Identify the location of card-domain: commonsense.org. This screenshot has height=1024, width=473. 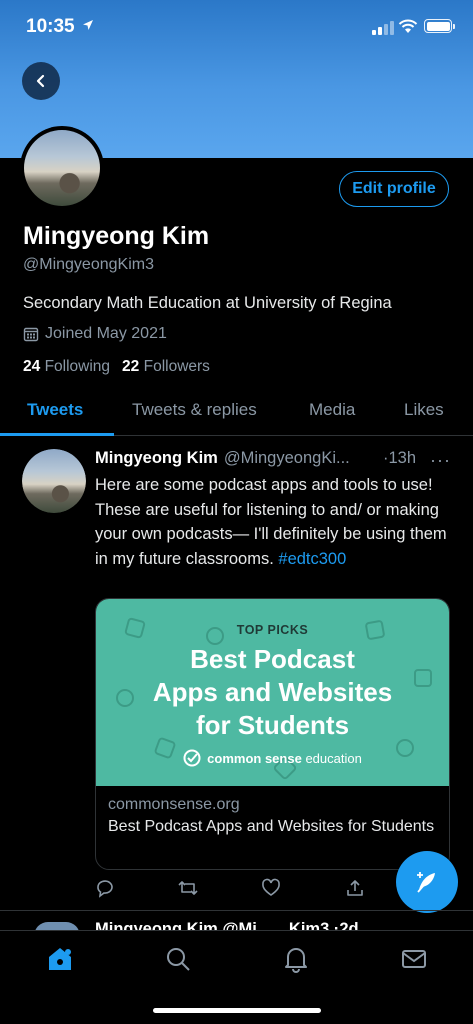
(174, 804).